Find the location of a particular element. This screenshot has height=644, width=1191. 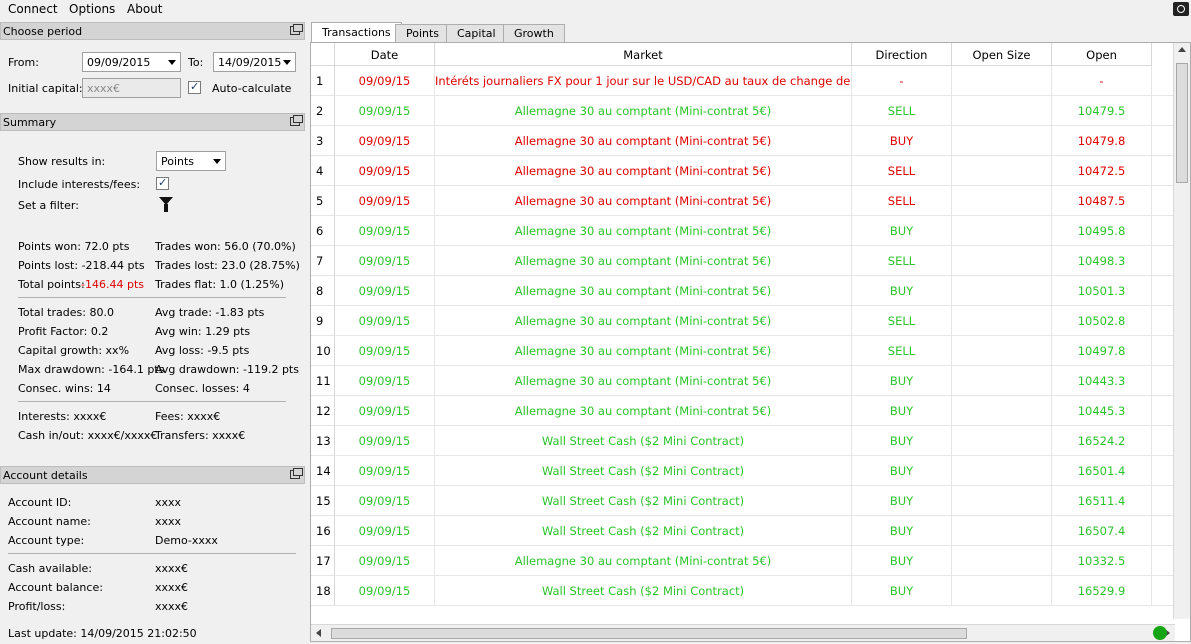

tab-capital: Capital is located at coordinates (476, 33).